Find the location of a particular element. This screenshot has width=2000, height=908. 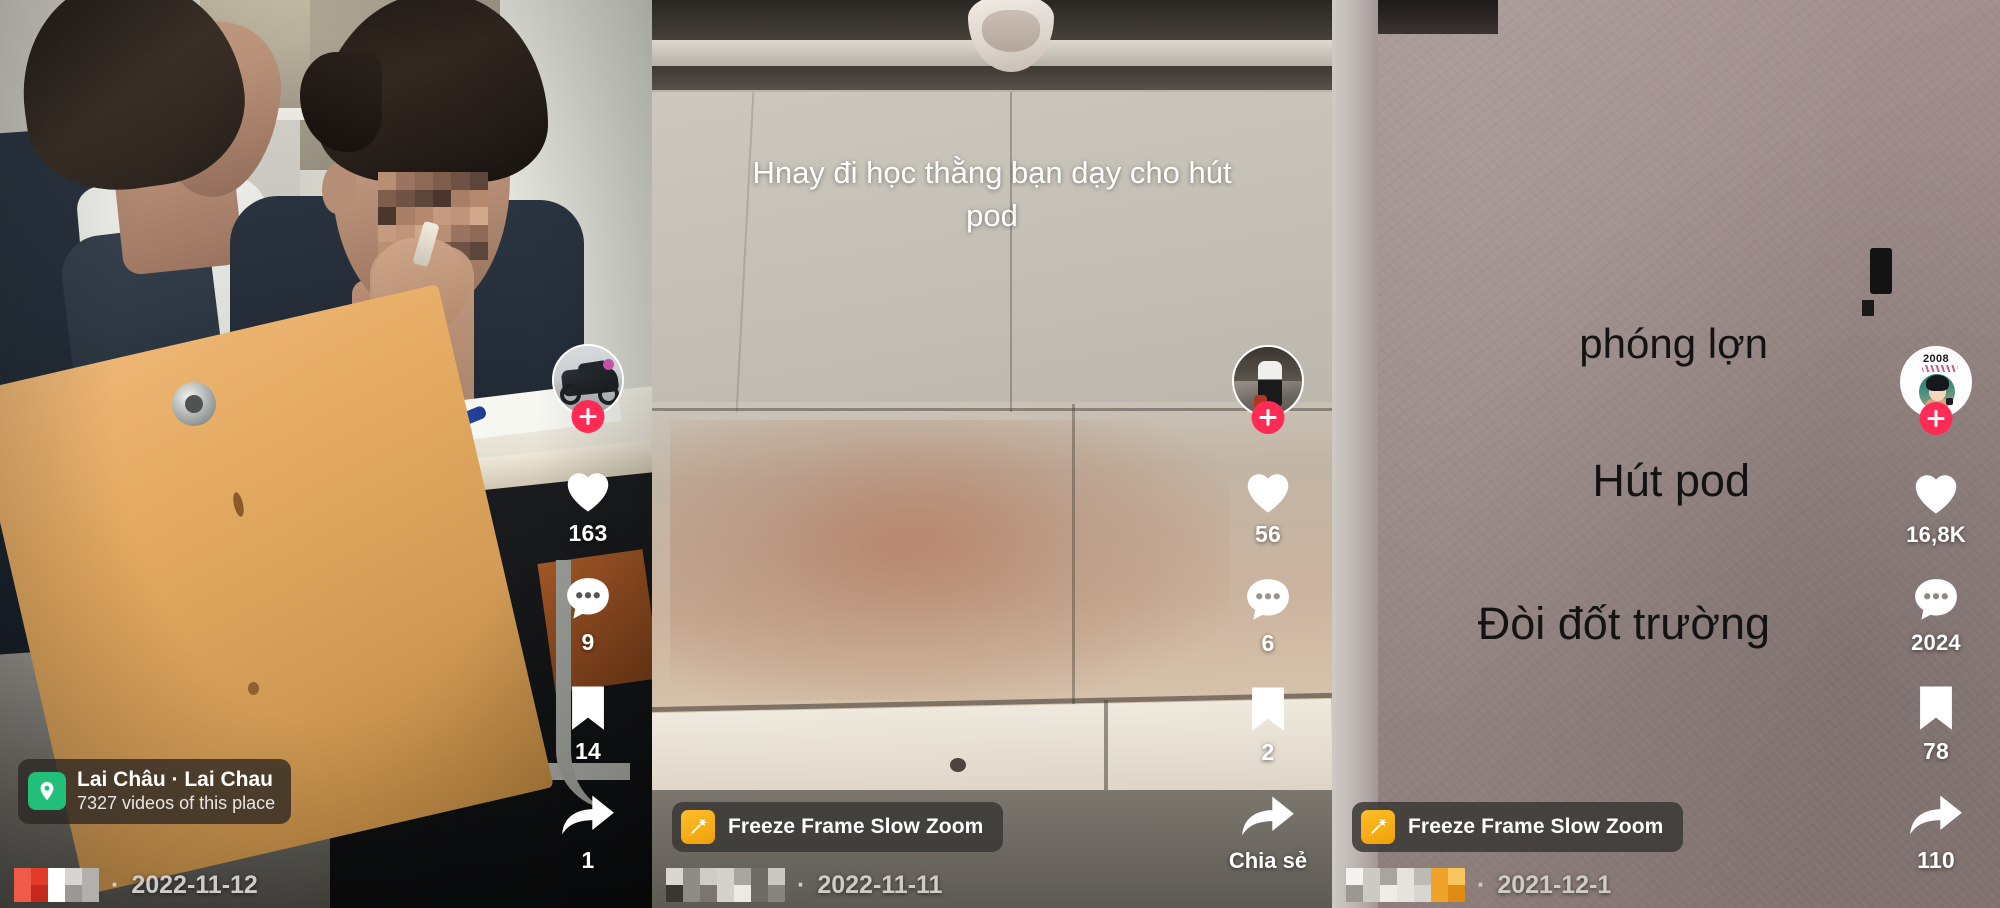

dark-object is located at coordinates (1881, 271).